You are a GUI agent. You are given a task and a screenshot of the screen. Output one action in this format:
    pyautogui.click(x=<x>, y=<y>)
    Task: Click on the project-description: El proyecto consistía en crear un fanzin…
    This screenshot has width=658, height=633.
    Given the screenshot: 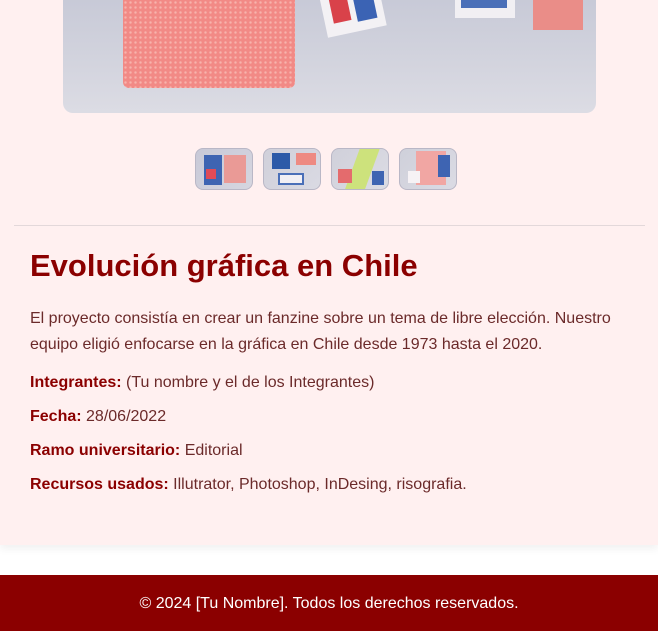 What is the action you would take?
    pyautogui.click(x=320, y=331)
    